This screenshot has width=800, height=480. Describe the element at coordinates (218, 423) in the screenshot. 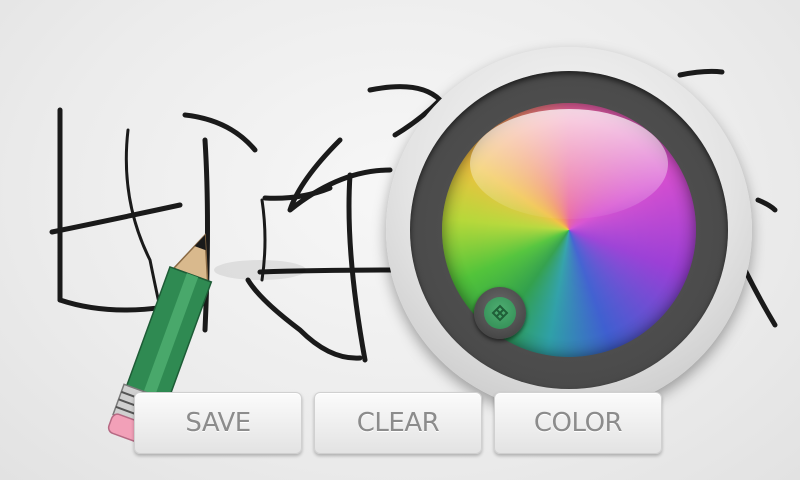

I see `save-button: SAVE` at that location.